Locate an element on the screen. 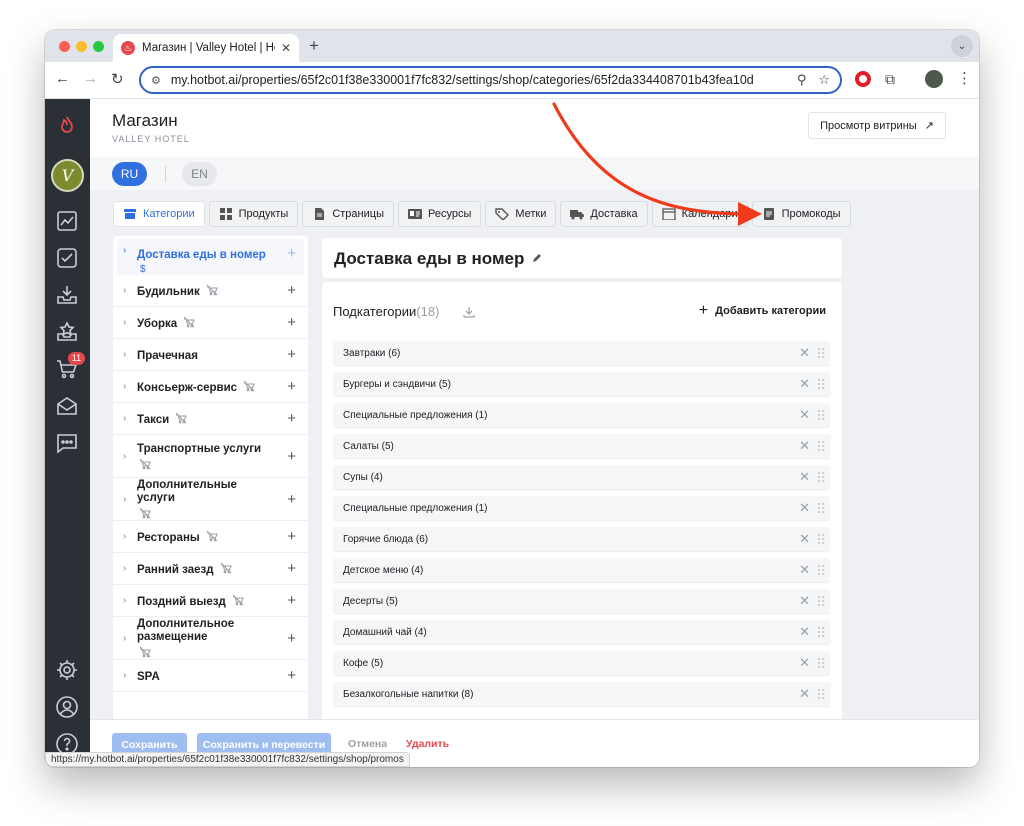 The height and width of the screenshot is (826, 1024). site-settings-icon: ⚙ is located at coordinates (156, 80).